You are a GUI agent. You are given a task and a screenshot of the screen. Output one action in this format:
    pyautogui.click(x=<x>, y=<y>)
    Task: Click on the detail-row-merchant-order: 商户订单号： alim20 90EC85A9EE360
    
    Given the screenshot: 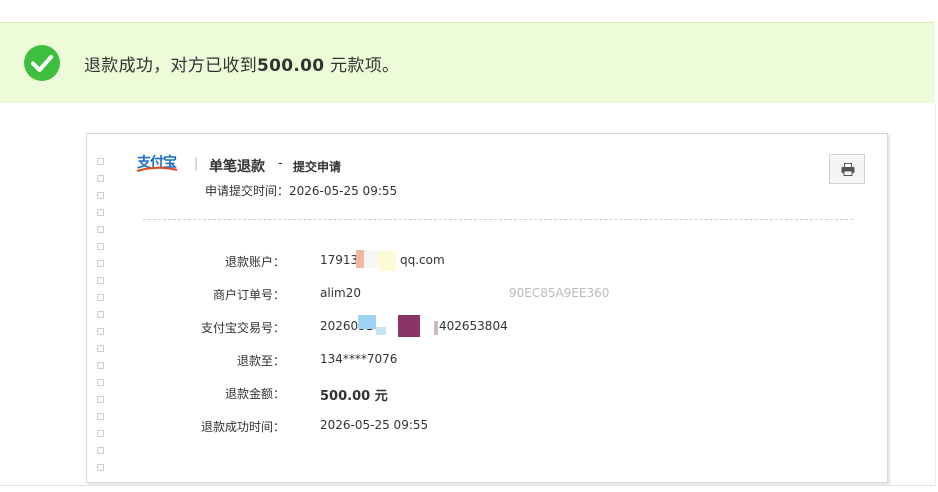 What is the action you would take?
    pyautogui.click(x=487, y=296)
    